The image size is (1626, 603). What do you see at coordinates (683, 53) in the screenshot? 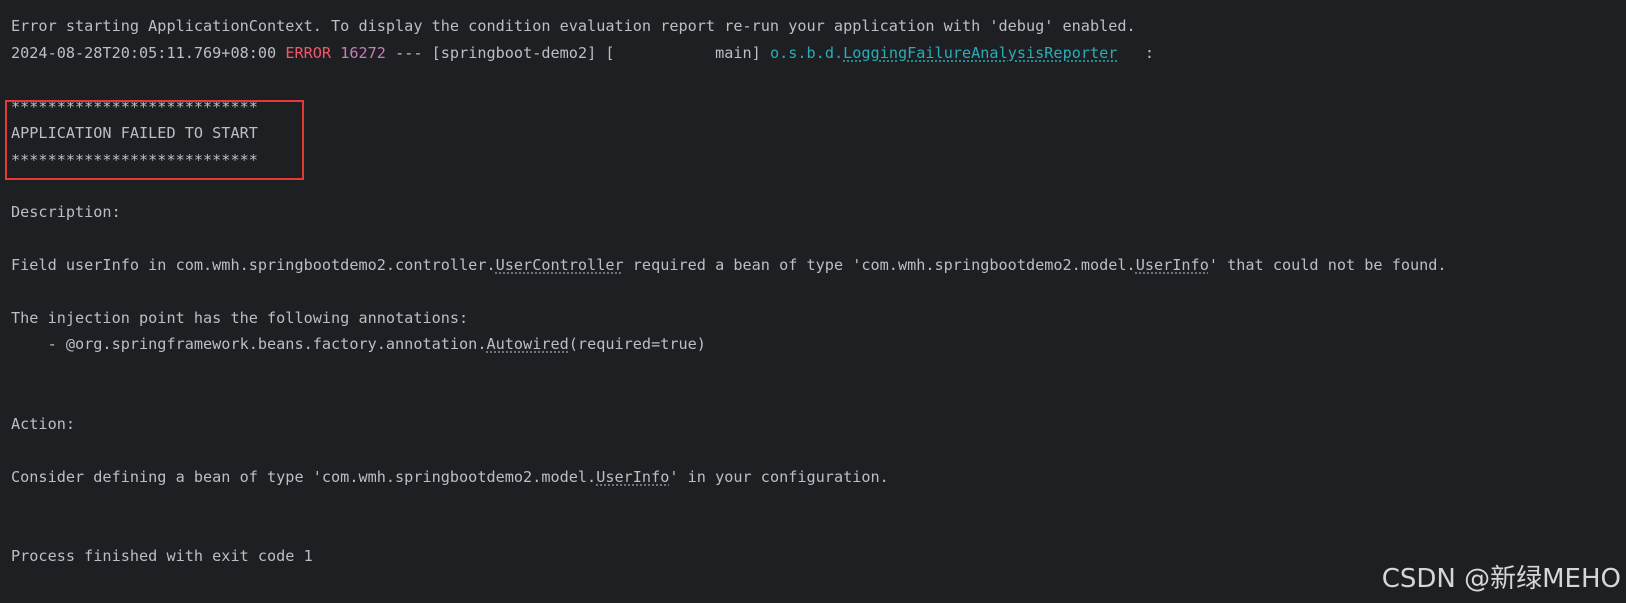
I see `log-thread: [ main]` at bounding box center [683, 53].